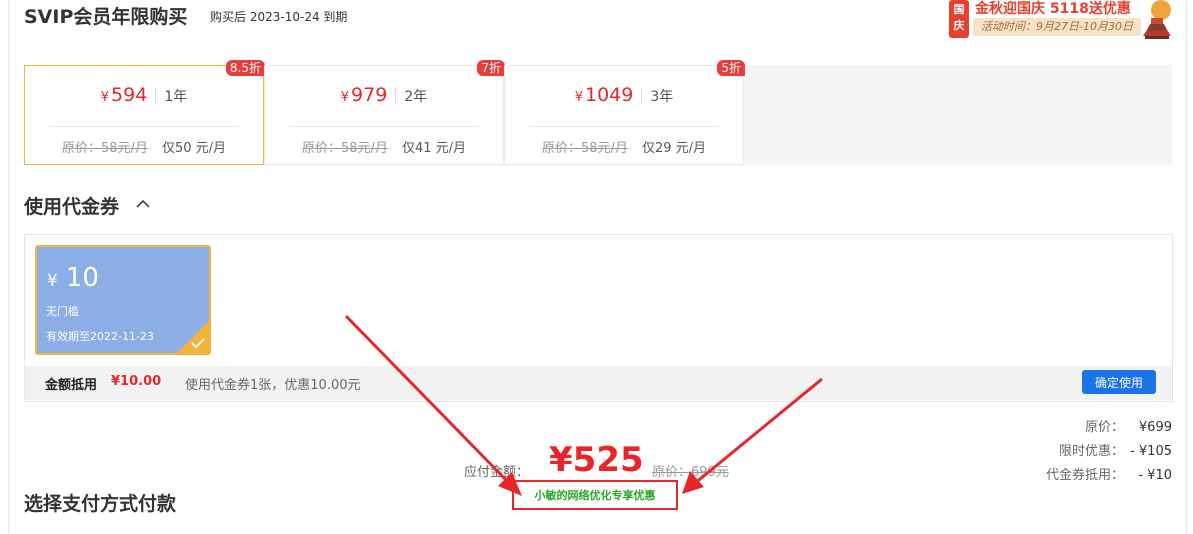  I want to click on discount-badge: 5折, so click(731, 68).